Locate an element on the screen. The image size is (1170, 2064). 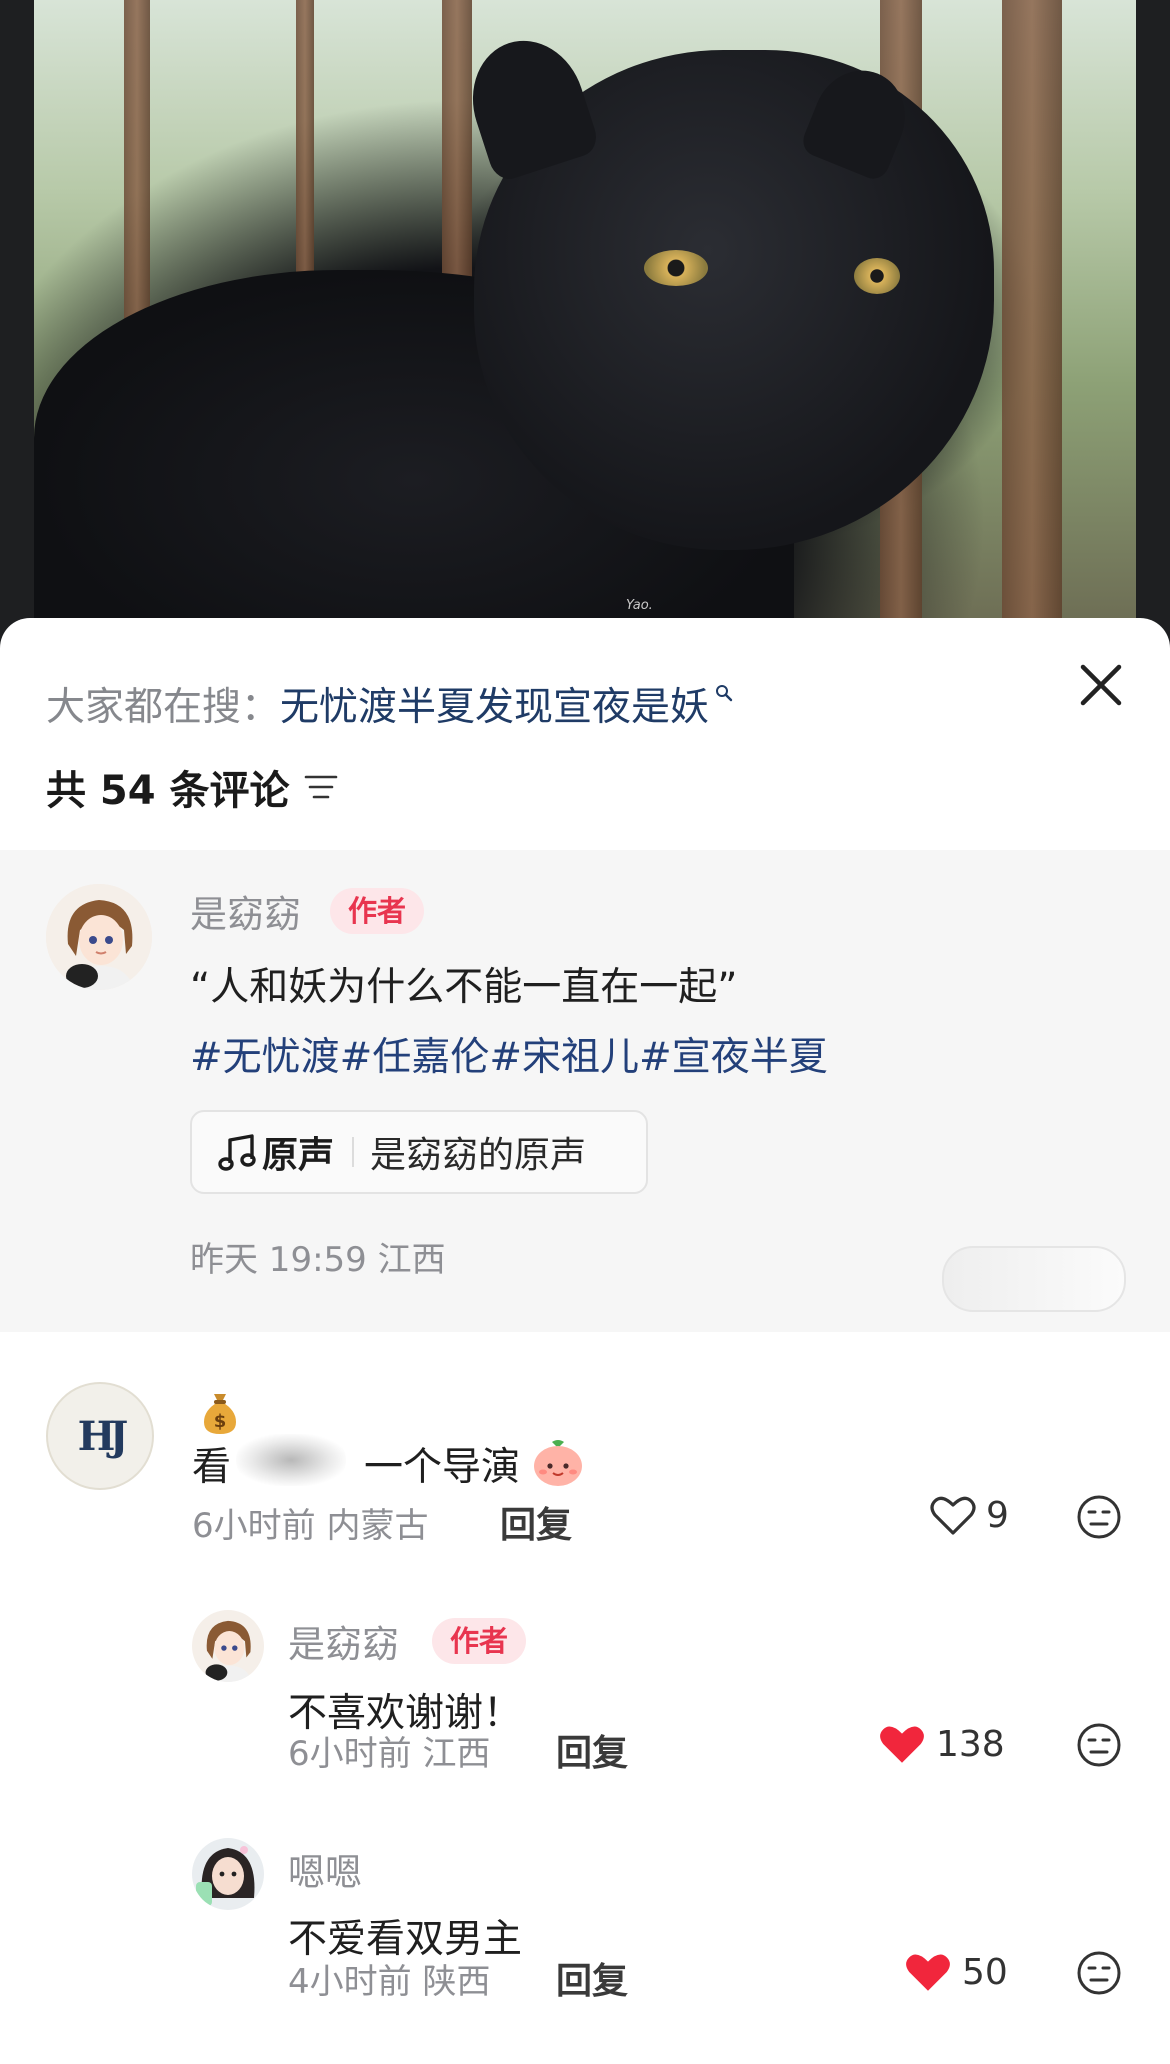
comment-text-start: 看 is located at coordinates (212, 1467).